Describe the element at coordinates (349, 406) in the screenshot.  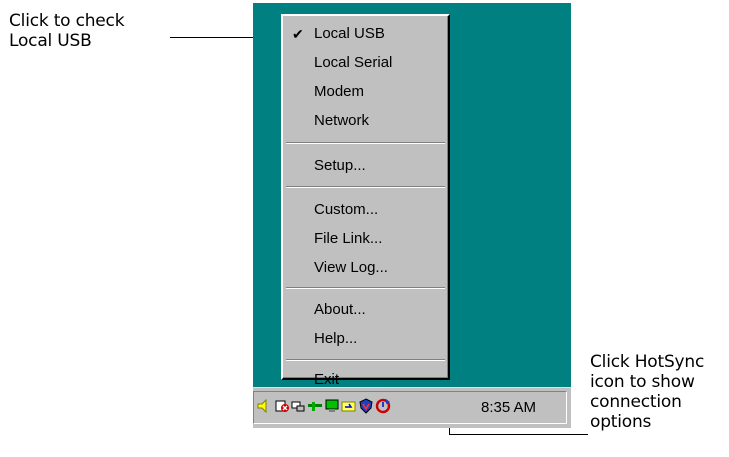
I see `folder-sync-icon` at that location.